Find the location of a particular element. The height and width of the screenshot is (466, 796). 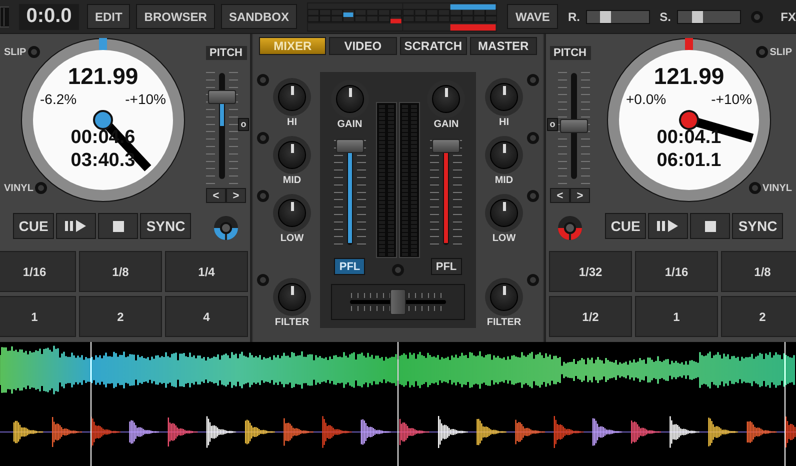

crossfader-thumb is located at coordinates (398, 302).